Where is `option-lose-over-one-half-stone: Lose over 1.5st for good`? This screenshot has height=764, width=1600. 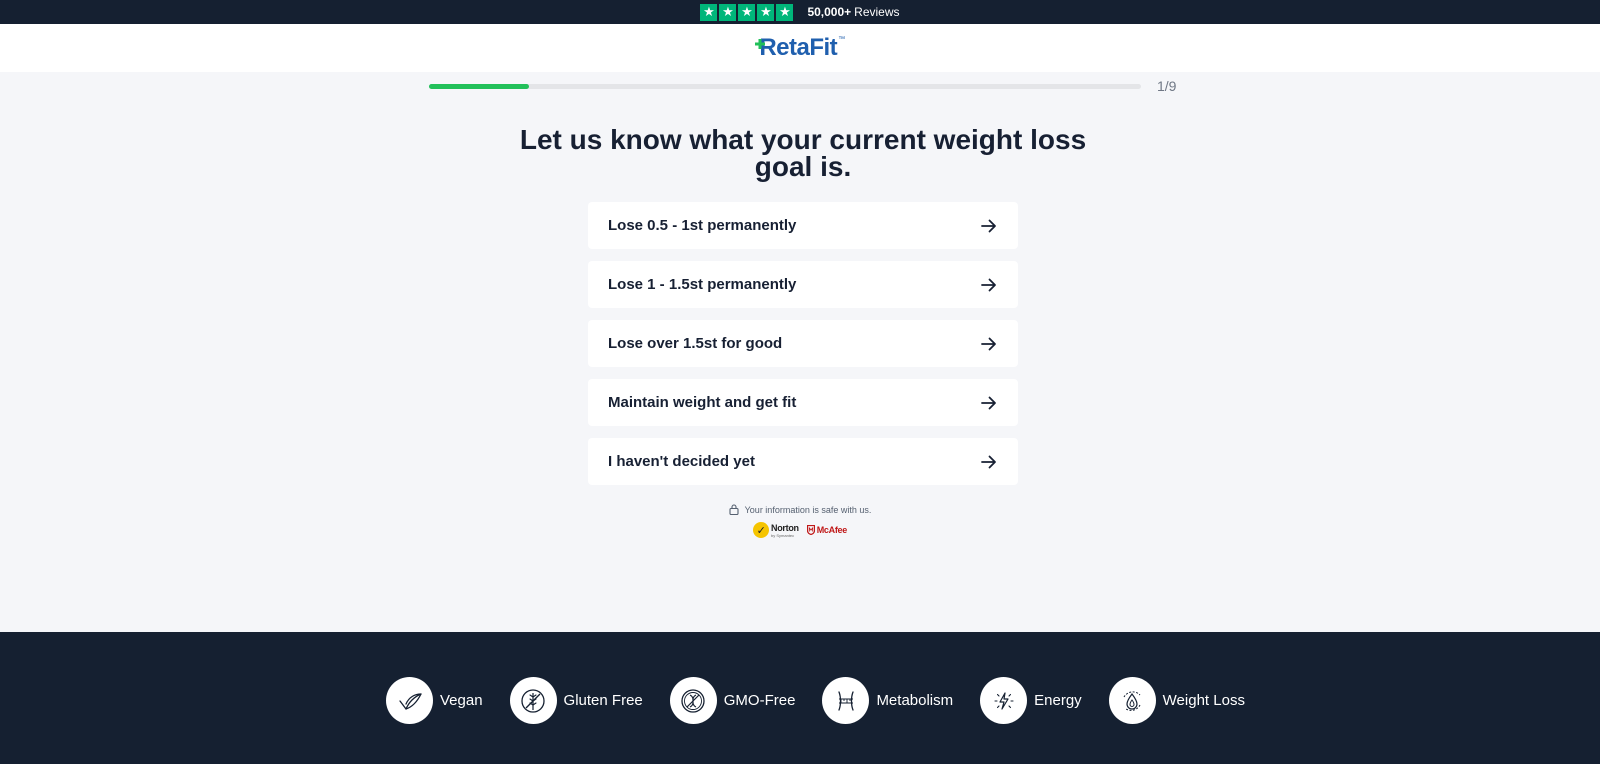
option-lose-over-one-half-stone: Lose over 1.5st for good is located at coordinates (803, 343).